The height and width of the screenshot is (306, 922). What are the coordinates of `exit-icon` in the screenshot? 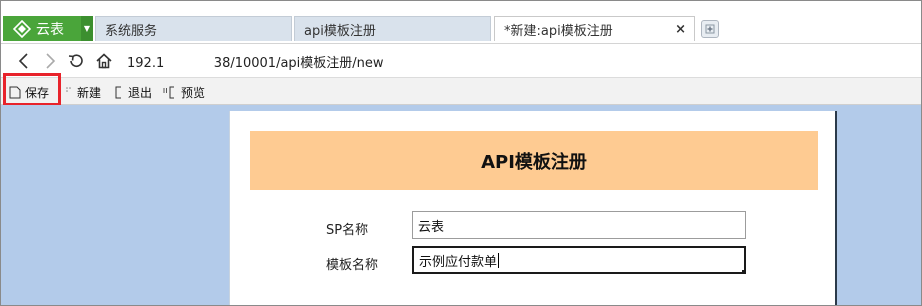 It's located at (118, 92).